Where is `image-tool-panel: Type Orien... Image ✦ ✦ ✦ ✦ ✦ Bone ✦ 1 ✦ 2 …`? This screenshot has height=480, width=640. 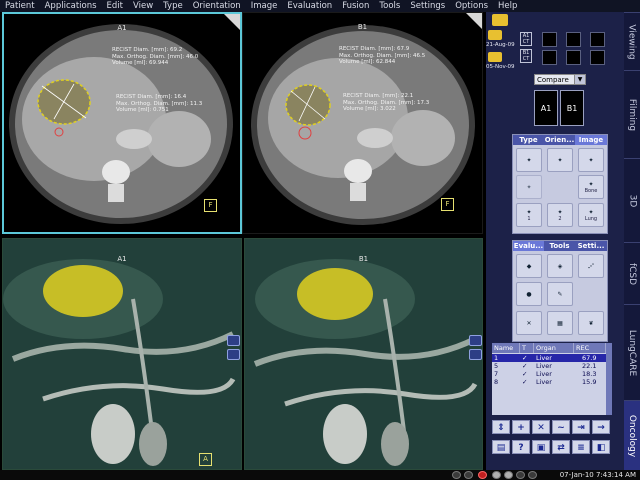 image-tool-panel: Type Orien... Image ✦ ✦ ✦ ✦ ✦ Bone ✦ 1 ✦ 2 … is located at coordinates (560, 184).